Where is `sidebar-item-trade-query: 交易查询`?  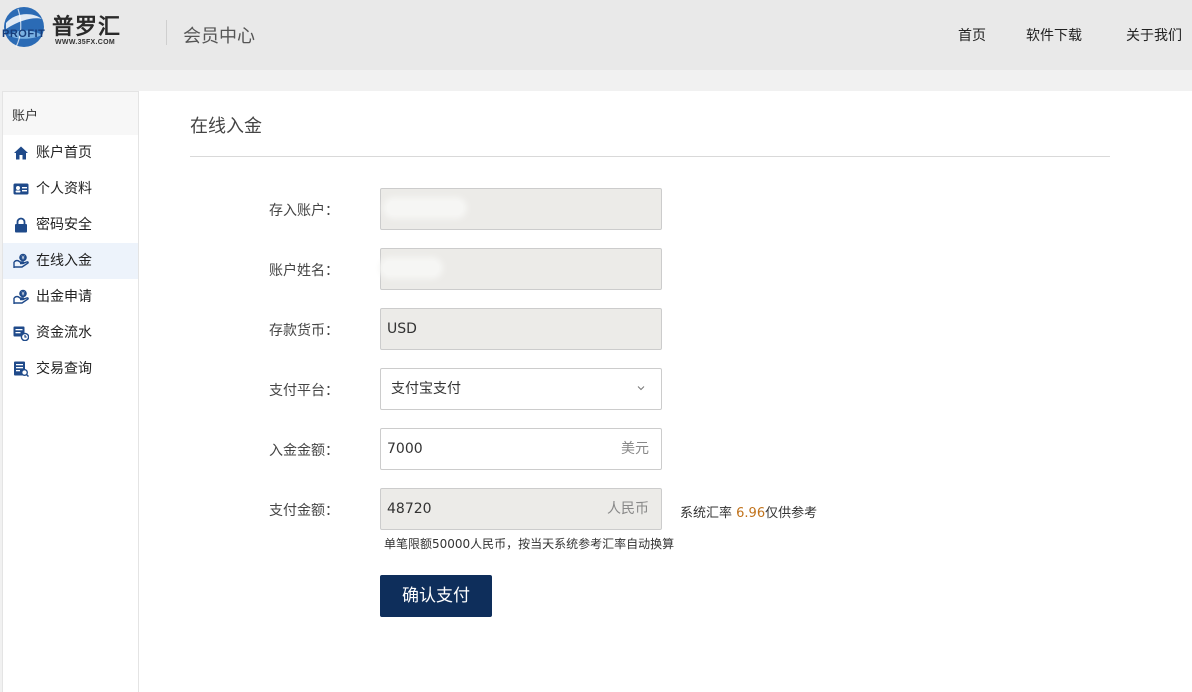
sidebar-item-trade-query: 交易查询 is located at coordinates (70, 369).